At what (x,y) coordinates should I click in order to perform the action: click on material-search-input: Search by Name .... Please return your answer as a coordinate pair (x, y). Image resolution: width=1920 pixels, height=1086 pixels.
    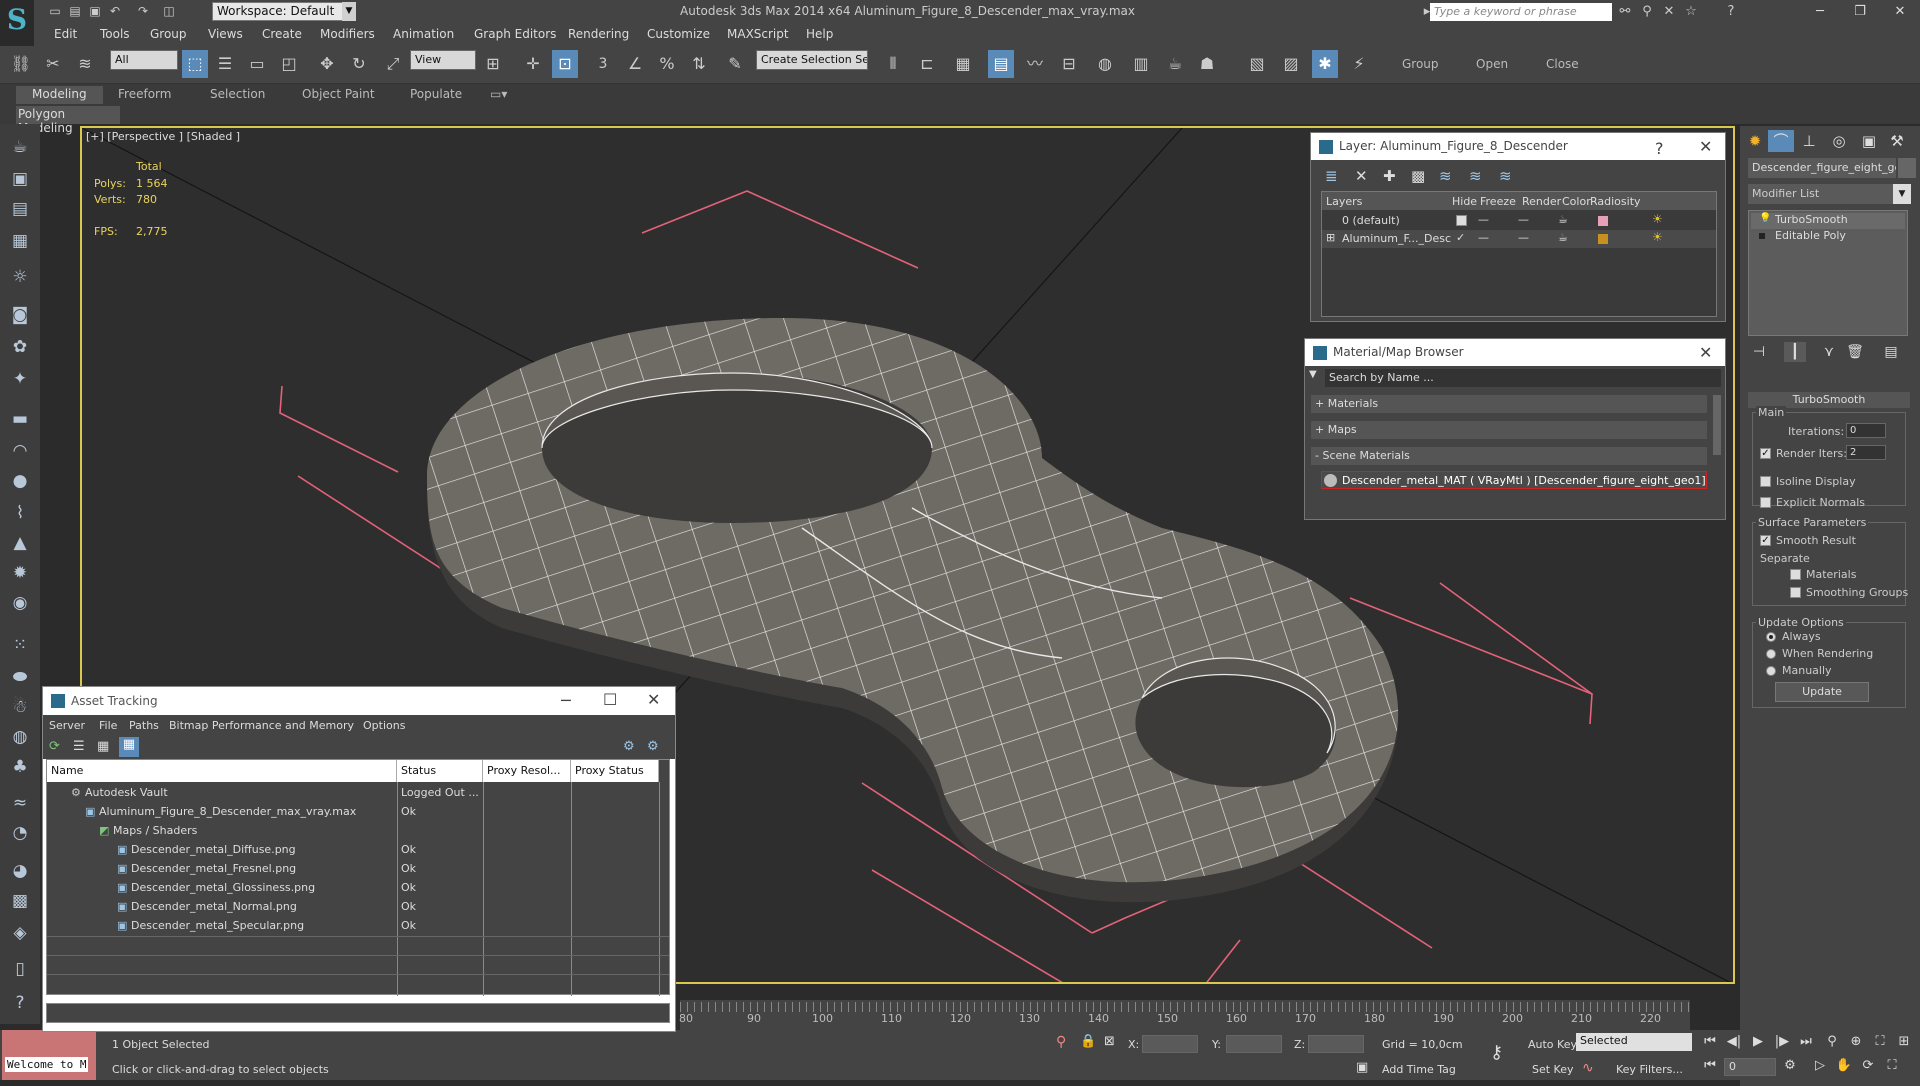
    Looking at the image, I should click on (1523, 378).